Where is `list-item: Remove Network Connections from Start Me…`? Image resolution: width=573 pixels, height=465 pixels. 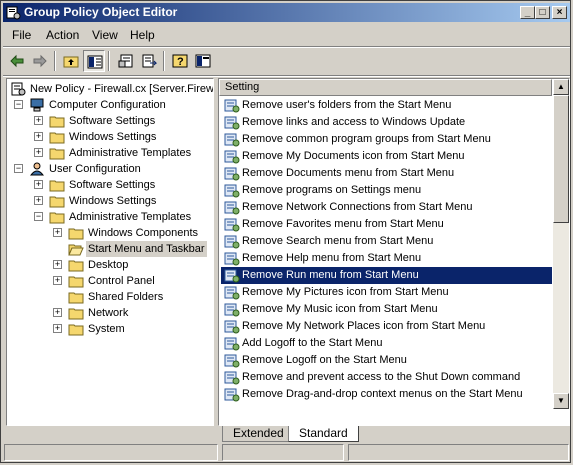
list-item: Remove Network Connections from Start Me… is located at coordinates (386, 207).